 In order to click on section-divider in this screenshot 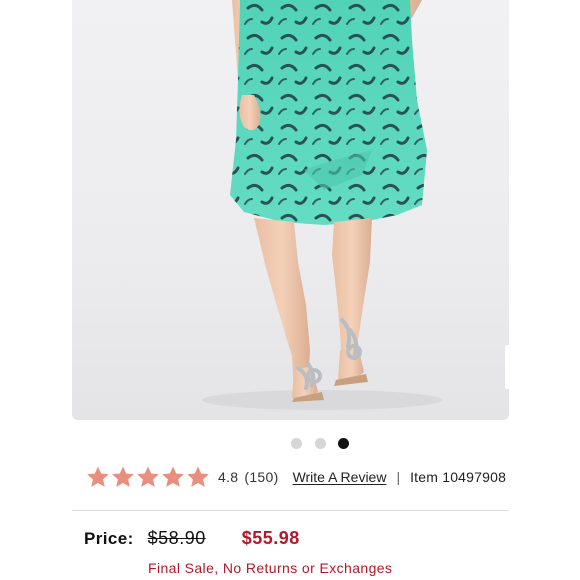, I will do `click(290, 510)`.